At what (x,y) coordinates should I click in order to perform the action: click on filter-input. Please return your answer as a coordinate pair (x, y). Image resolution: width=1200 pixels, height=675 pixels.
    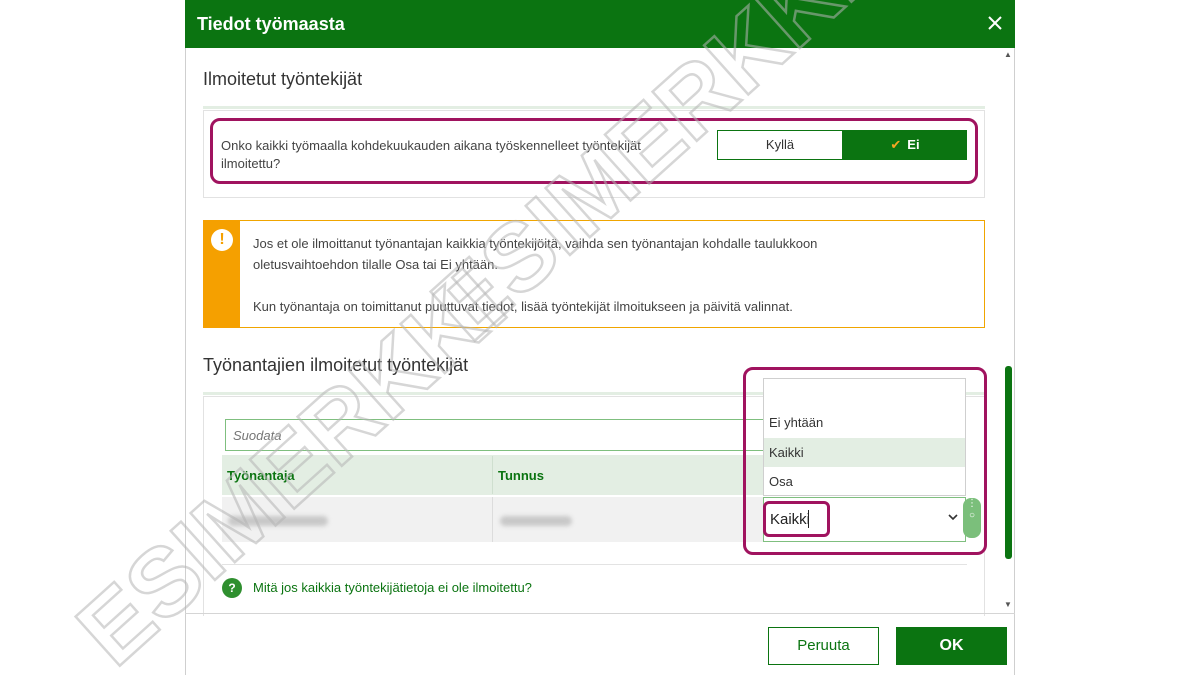
    Looking at the image, I should click on (495, 435).